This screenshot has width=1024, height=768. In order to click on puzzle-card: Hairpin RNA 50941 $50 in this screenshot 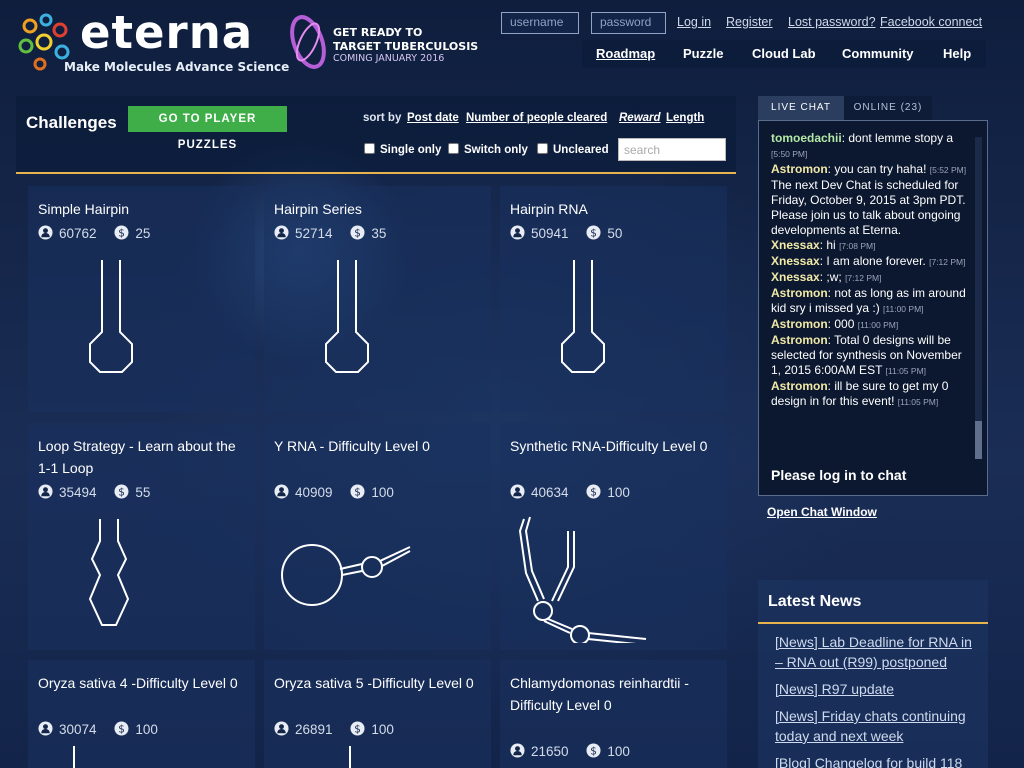, I will do `click(613, 299)`.